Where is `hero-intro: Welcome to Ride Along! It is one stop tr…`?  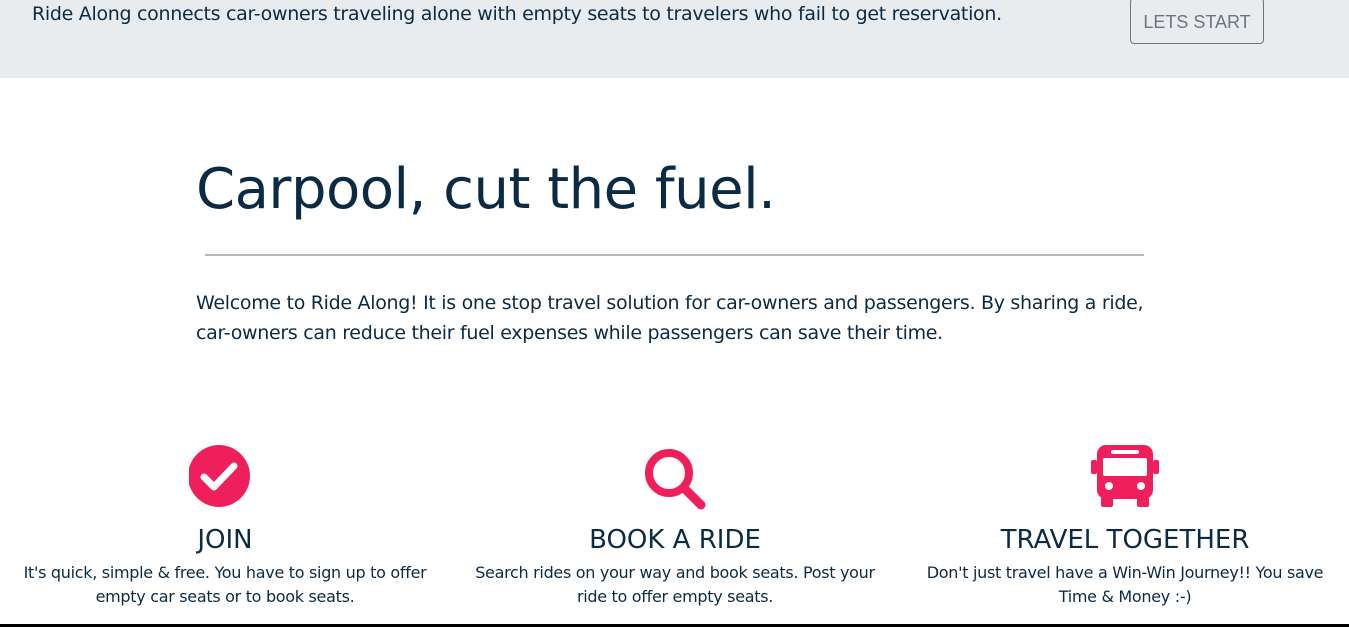 hero-intro: Welcome to Ride Along! It is one stop tr… is located at coordinates (670, 318).